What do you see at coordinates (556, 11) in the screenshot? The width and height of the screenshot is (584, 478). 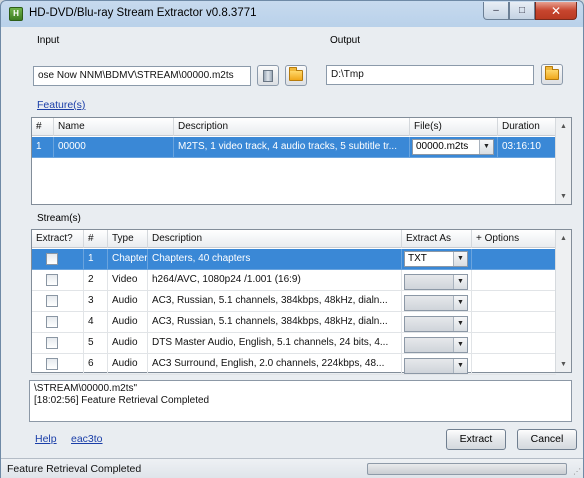 I see `close-button: ✕` at bounding box center [556, 11].